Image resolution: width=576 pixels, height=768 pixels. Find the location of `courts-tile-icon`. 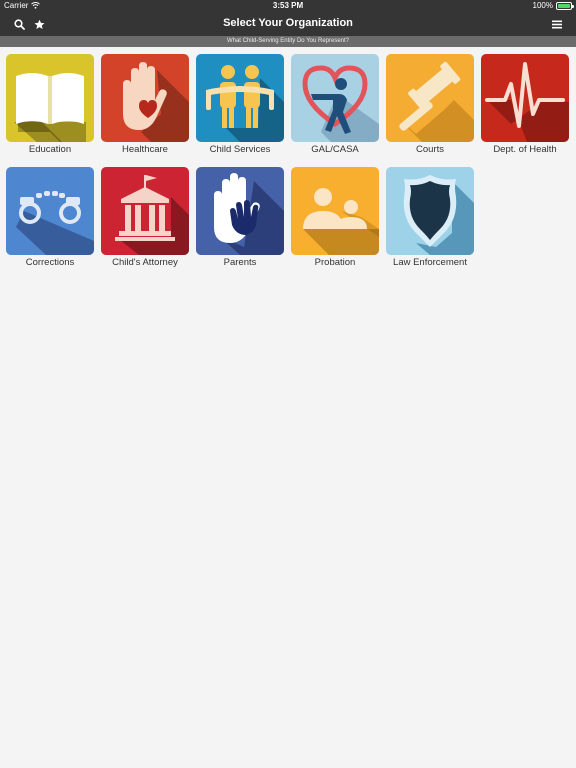

courts-tile-icon is located at coordinates (430, 98).